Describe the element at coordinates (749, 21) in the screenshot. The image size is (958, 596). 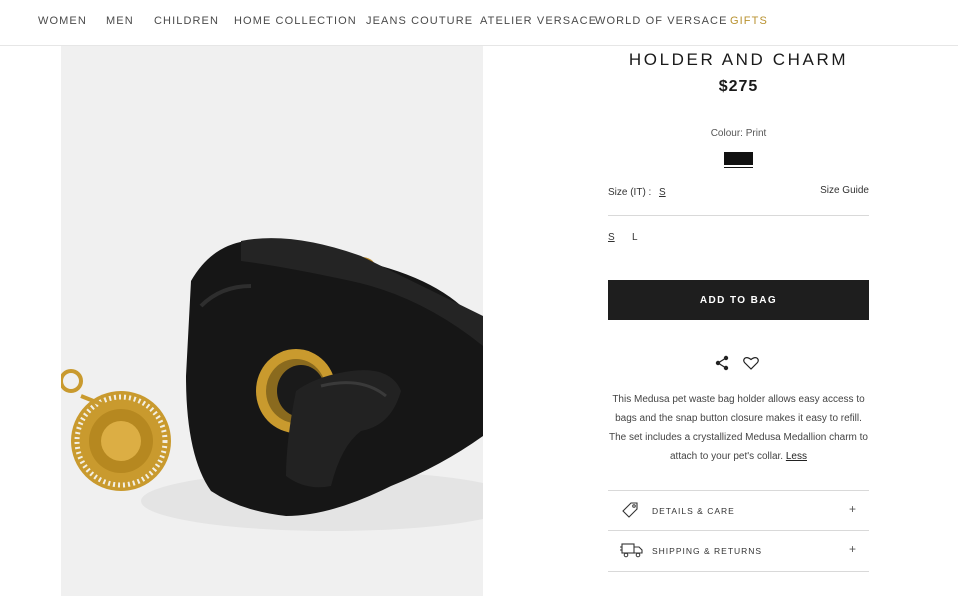
I see `nav-item-gifts: GIFTS` at that location.